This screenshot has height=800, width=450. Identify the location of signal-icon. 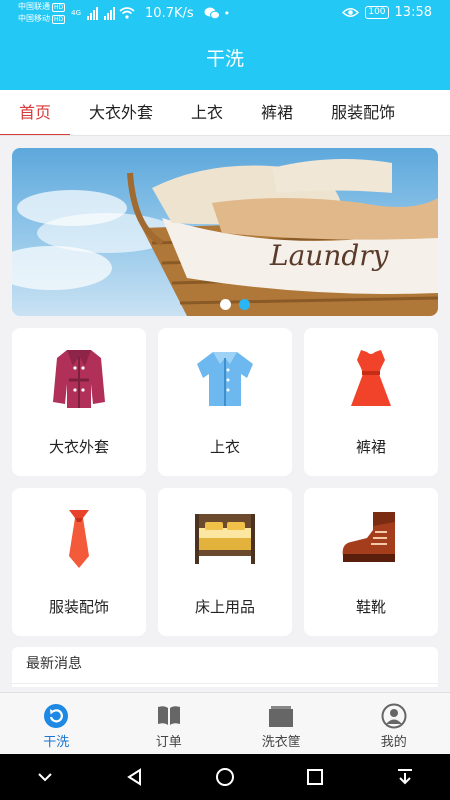
(93, 13).